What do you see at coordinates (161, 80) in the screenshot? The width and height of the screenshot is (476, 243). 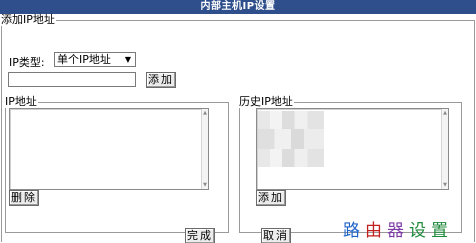 I see `add-ip-button: 添加` at bounding box center [161, 80].